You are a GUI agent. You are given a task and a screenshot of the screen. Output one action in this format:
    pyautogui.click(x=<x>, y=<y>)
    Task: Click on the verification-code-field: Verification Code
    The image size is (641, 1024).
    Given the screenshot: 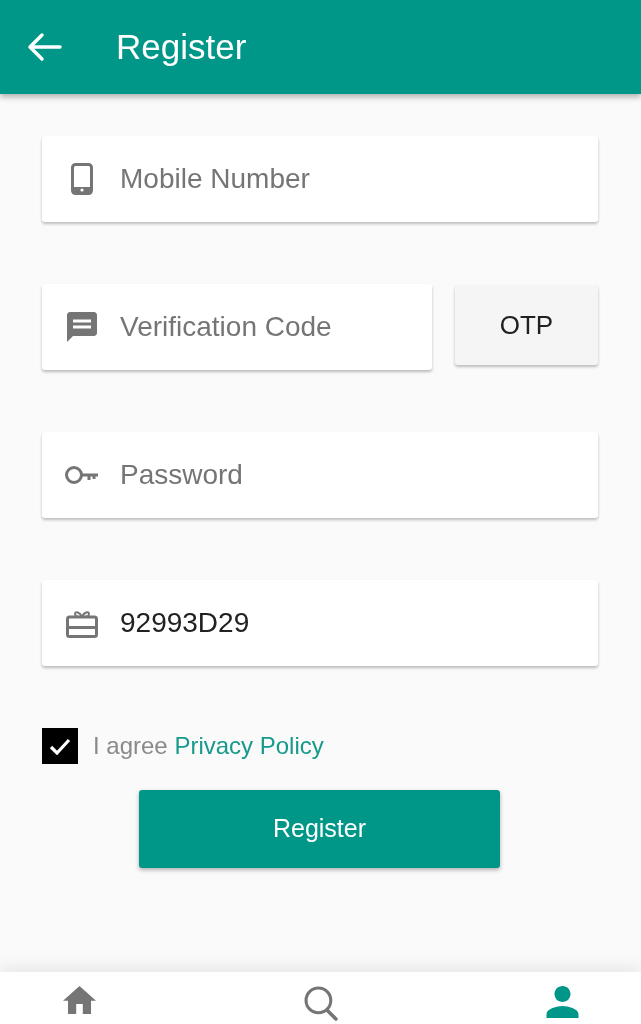 What is the action you would take?
    pyautogui.click(x=237, y=327)
    